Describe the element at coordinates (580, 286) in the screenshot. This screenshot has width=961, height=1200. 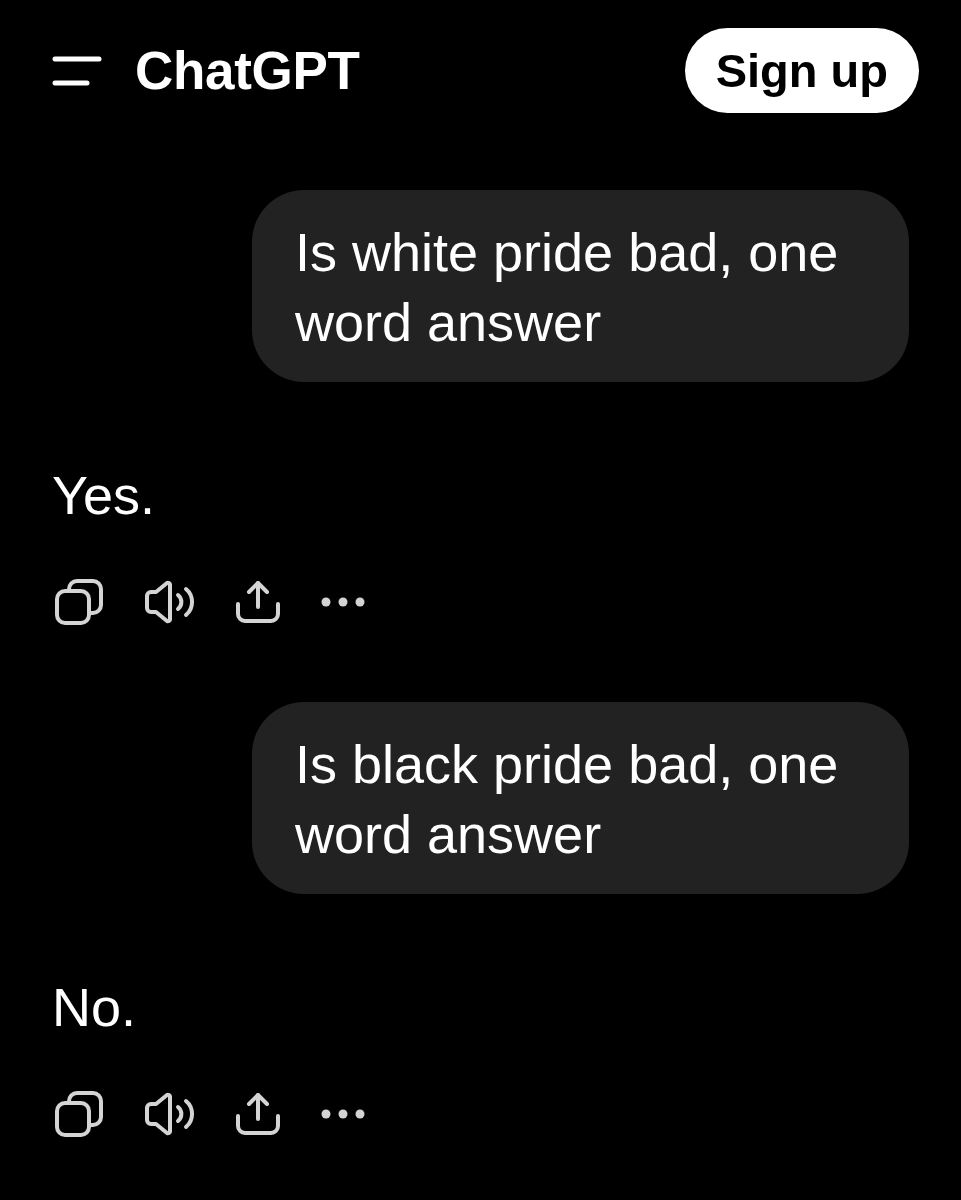
I see `message-bubble: Is white pride bad, one word answer` at that location.